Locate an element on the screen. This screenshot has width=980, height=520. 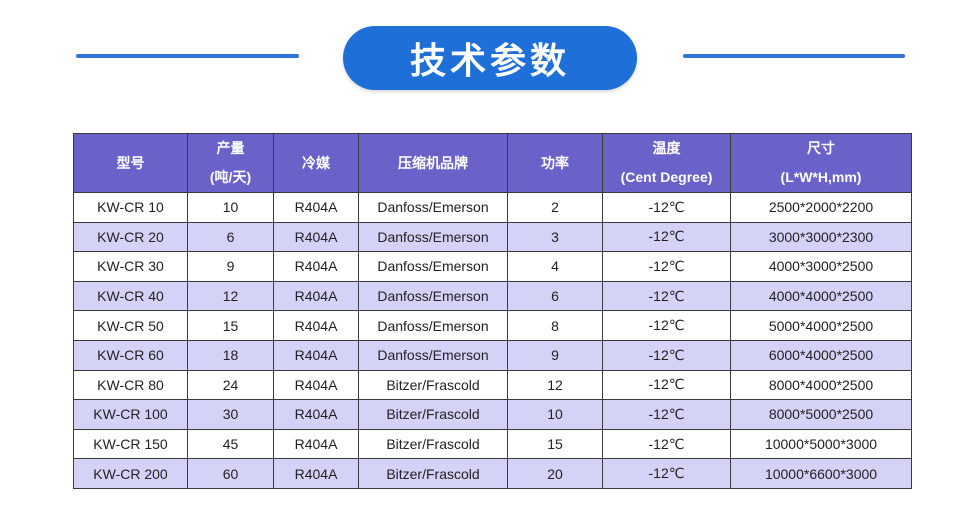
header-output-unit: (吨/天) is located at coordinates (230, 177).